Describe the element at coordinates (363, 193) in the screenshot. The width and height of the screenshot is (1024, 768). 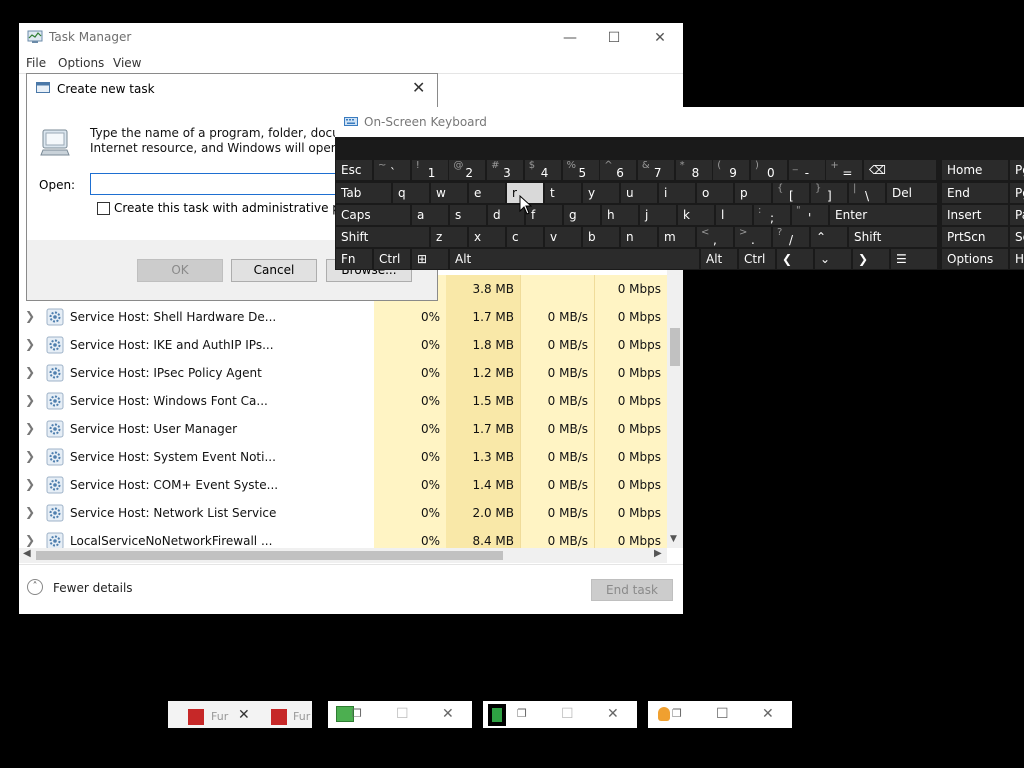
I see `key-tab: Tab` at that location.